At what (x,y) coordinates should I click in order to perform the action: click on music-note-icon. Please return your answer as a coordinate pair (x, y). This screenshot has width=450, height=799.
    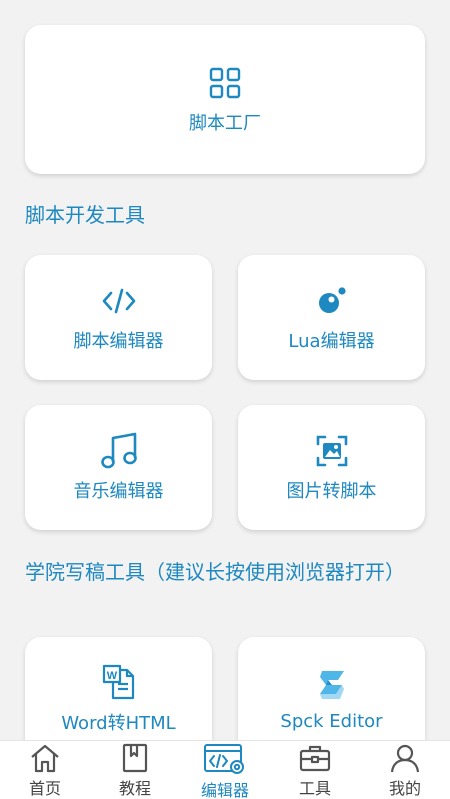
    Looking at the image, I should click on (119, 450).